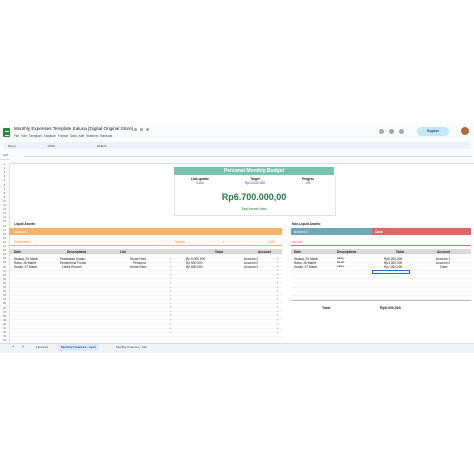 The height and width of the screenshot is (474, 474). Describe the element at coordinates (4, 303) in the screenshot. I see `row-number: 35` at that location.